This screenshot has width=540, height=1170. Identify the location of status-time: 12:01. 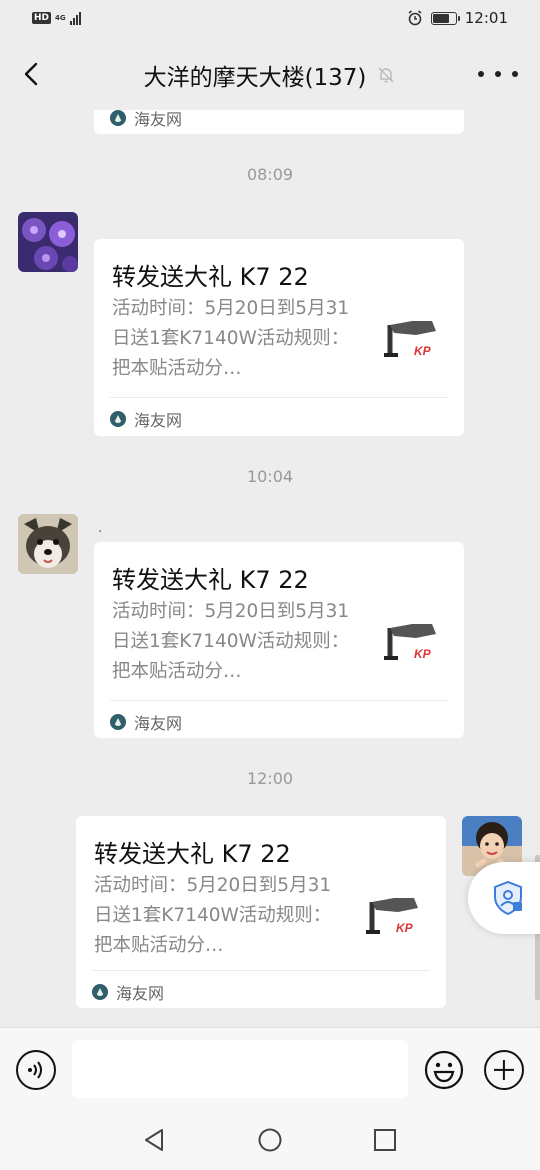
(486, 18).